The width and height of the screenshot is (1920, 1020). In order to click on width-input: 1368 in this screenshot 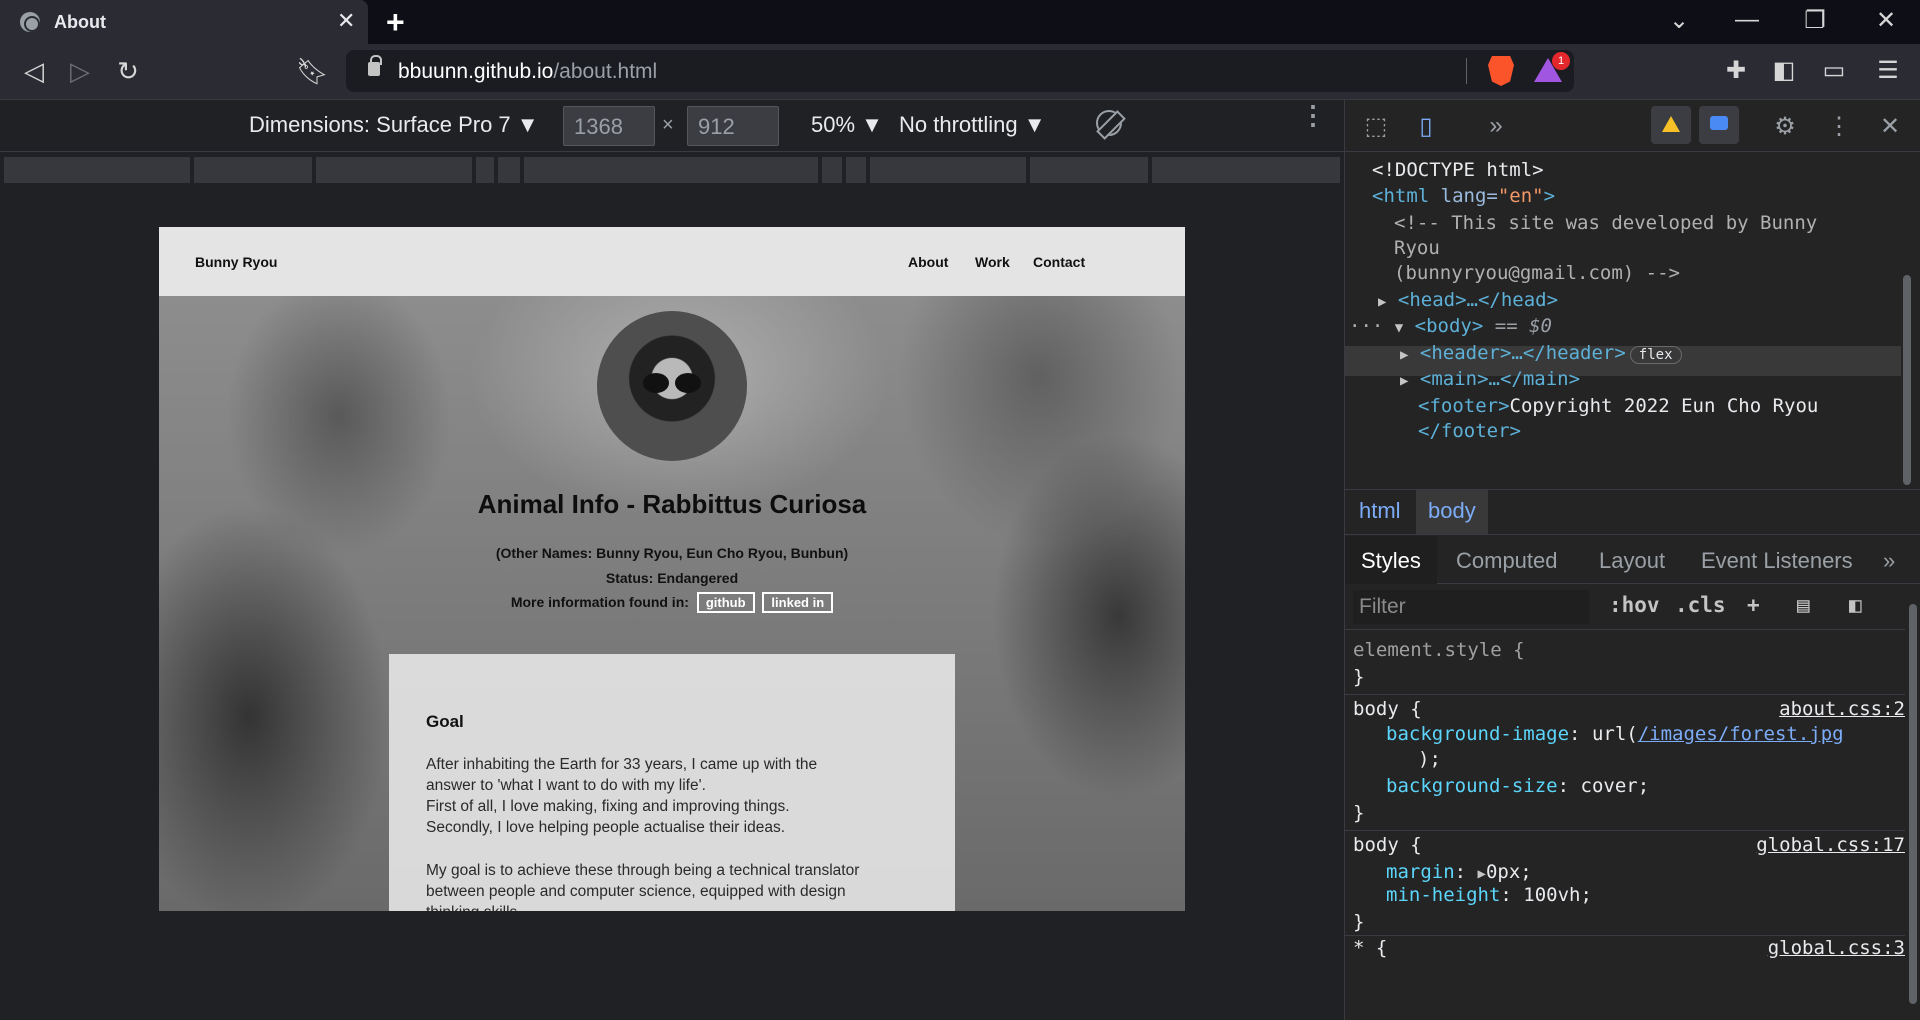, I will do `click(609, 126)`.